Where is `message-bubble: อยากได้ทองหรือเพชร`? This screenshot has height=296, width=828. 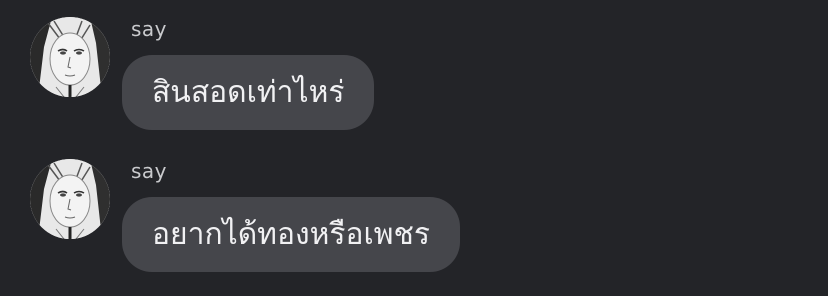
message-bubble: อยากได้ทองหรือเพชร is located at coordinates (291, 234).